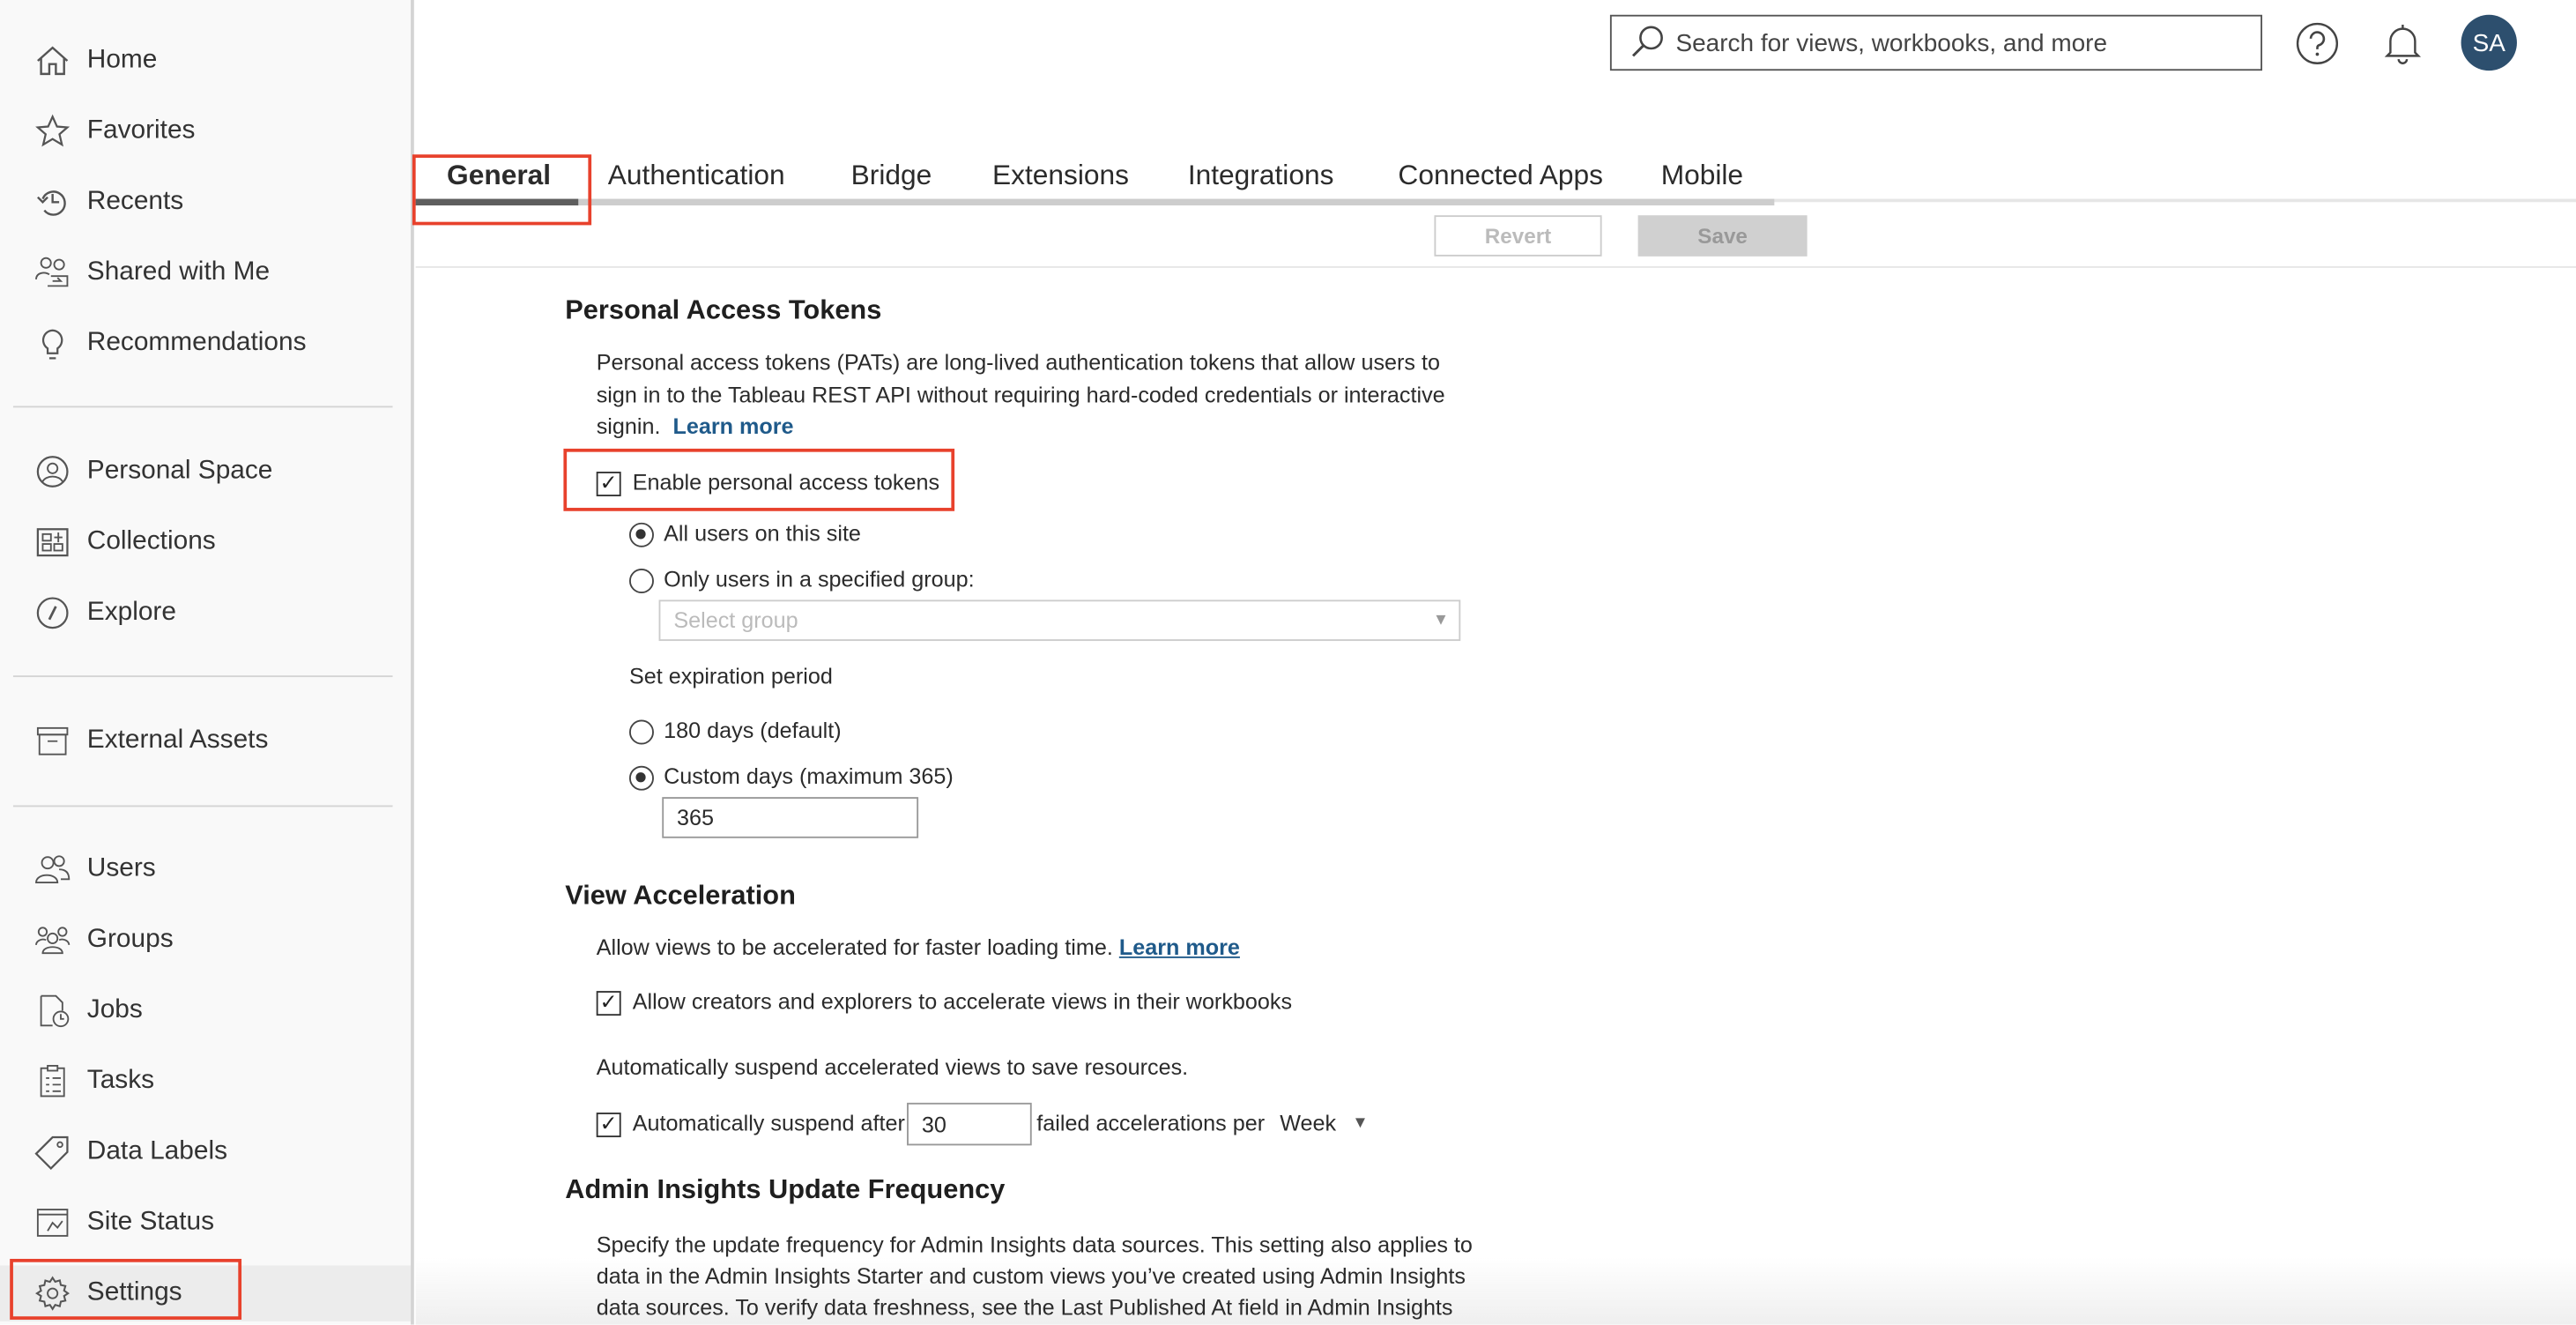 The image size is (2576, 1325). Describe the element at coordinates (52, 1081) in the screenshot. I see `clipboard-icon` at that location.